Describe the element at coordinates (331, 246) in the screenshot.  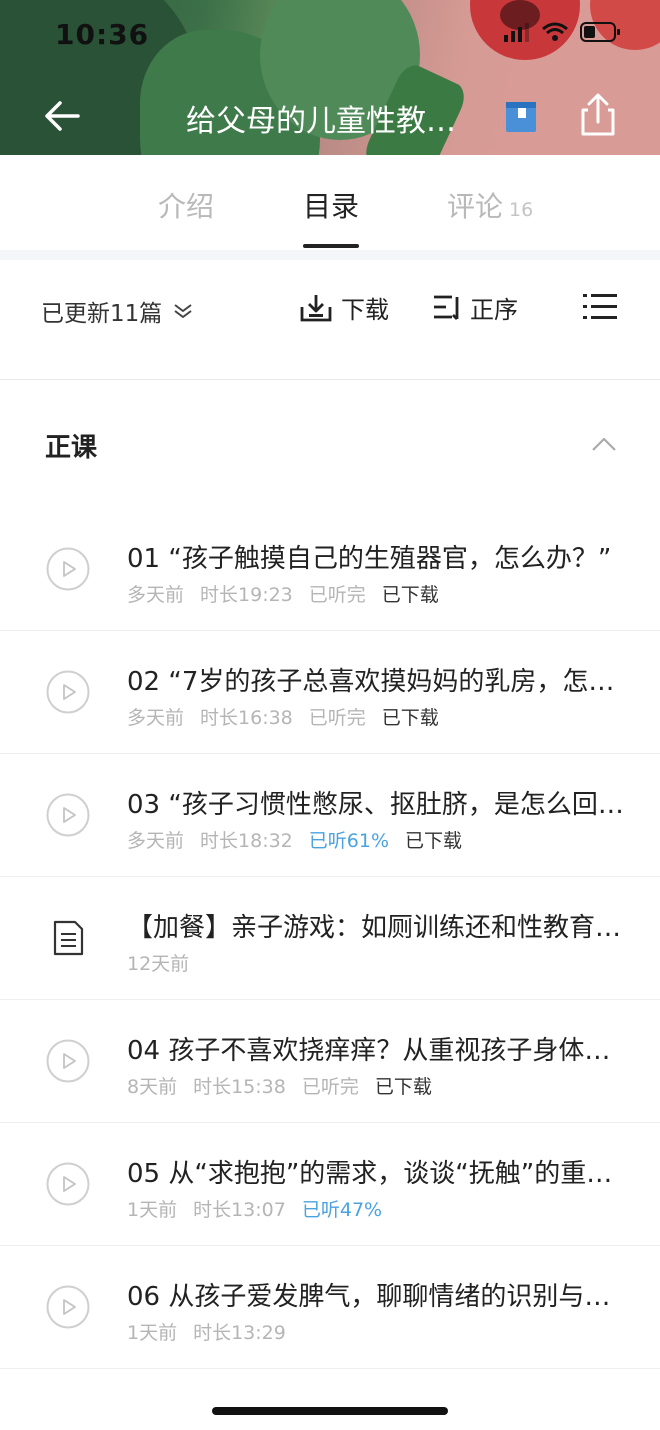
I see `active-tab-indicator` at that location.